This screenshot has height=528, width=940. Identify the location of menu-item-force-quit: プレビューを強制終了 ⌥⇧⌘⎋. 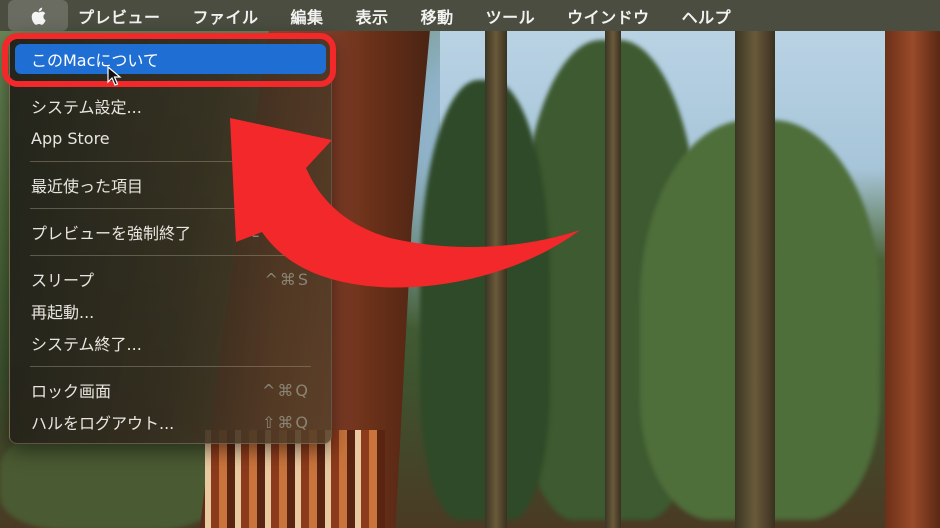
(170, 232).